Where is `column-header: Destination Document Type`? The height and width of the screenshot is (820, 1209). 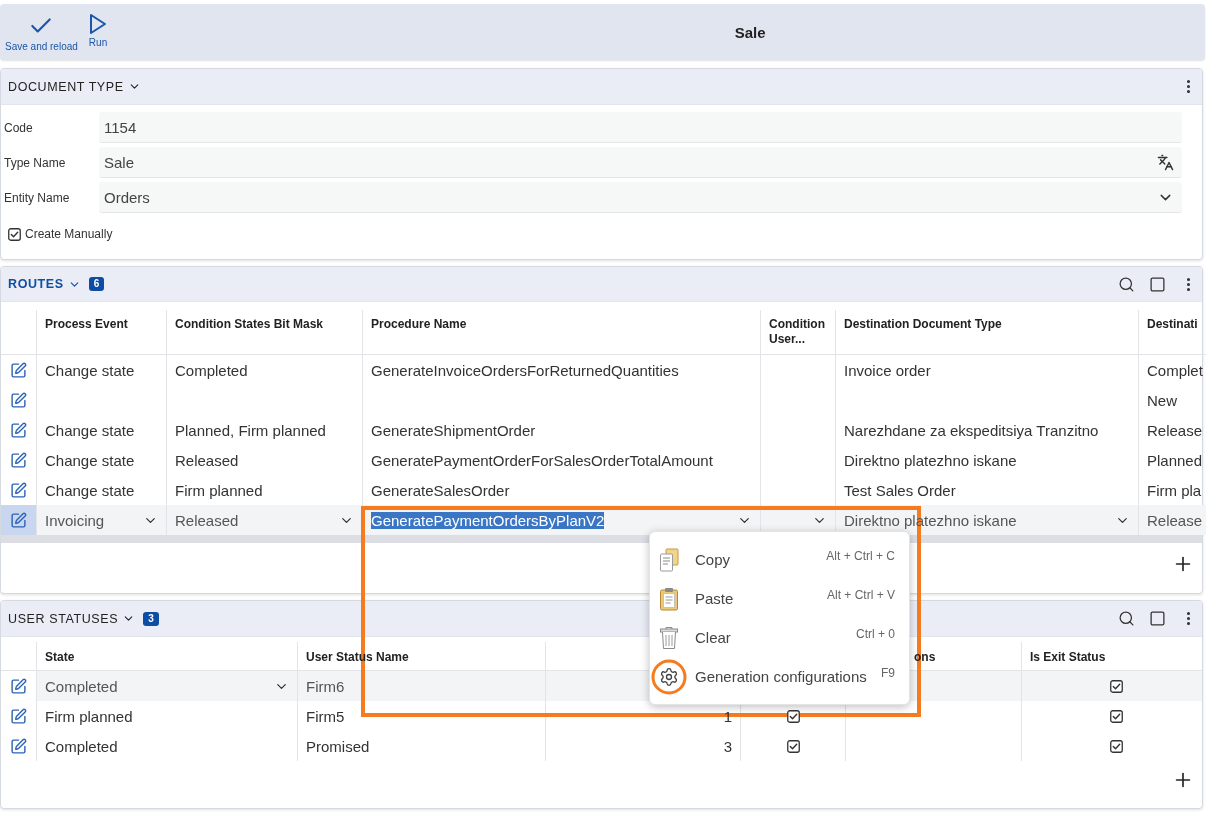
column-header: Destination Document Type is located at coordinates (987, 332).